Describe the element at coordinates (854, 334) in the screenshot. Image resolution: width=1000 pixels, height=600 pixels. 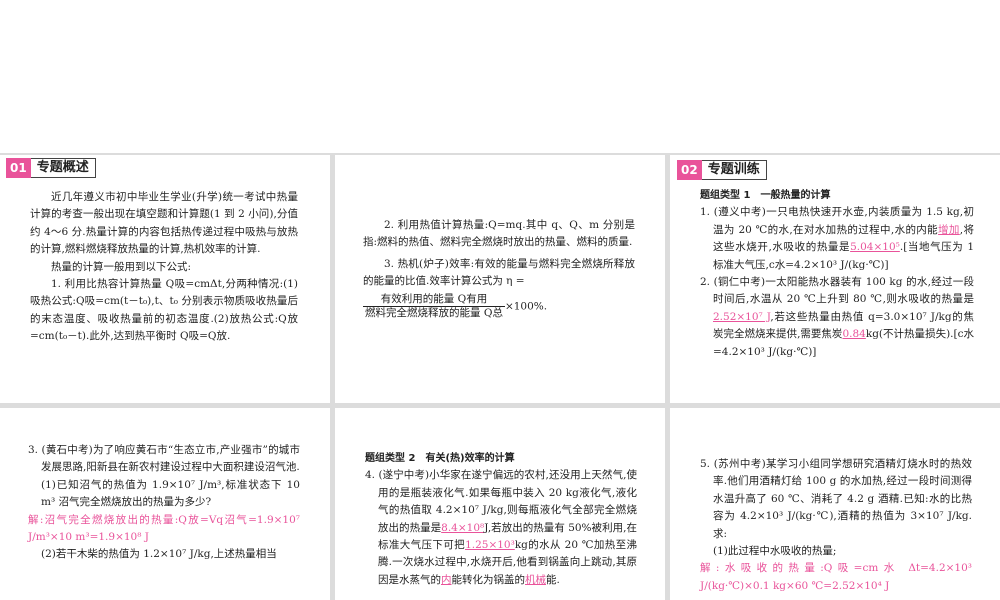
I see `answer-blank: 0.84` at that location.